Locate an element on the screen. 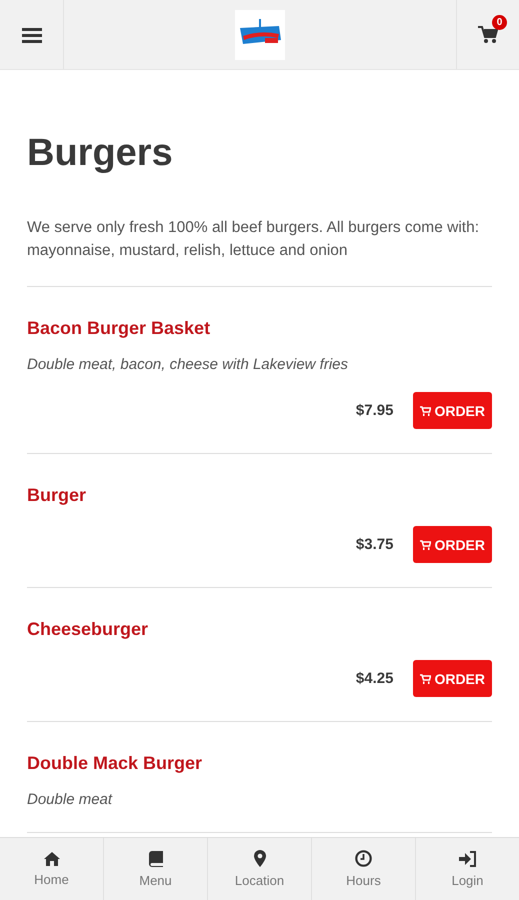 The height and width of the screenshot is (900, 519). item-price: $4.25 is located at coordinates (375, 678).